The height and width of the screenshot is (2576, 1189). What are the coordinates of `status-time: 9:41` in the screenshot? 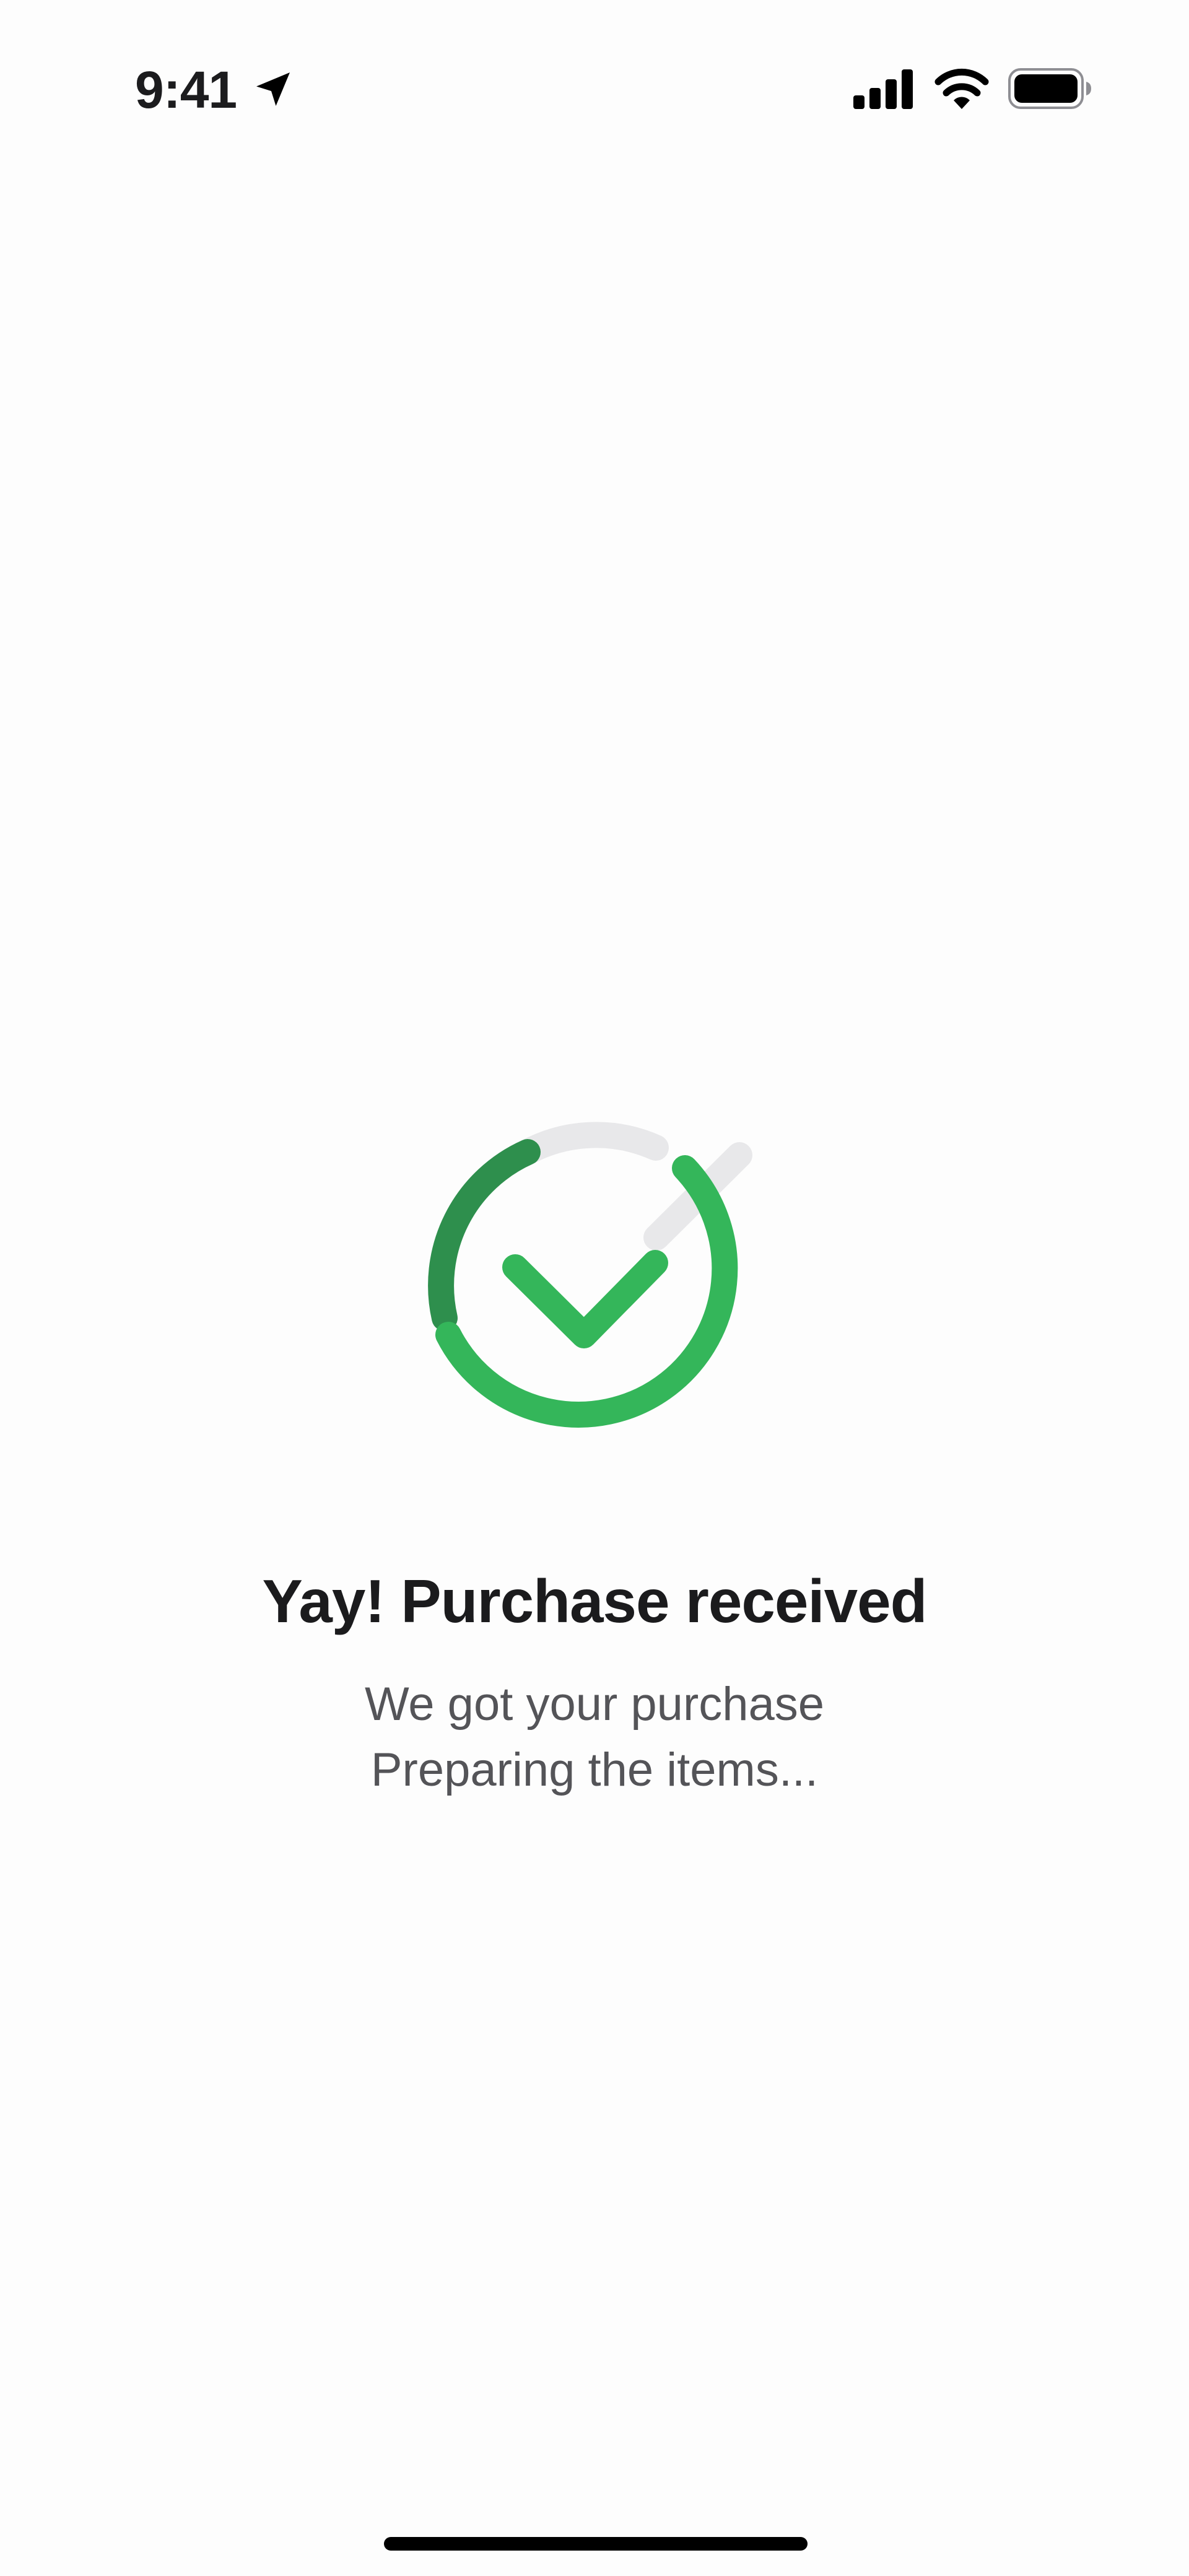 It's located at (186, 90).